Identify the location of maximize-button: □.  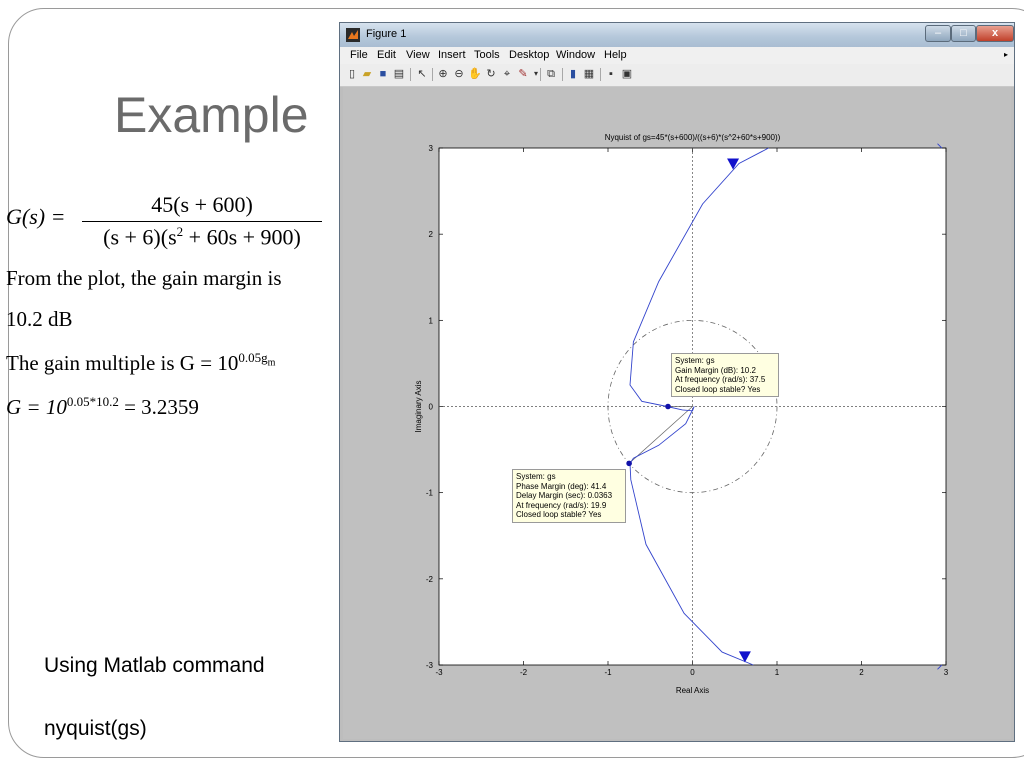
(963, 33).